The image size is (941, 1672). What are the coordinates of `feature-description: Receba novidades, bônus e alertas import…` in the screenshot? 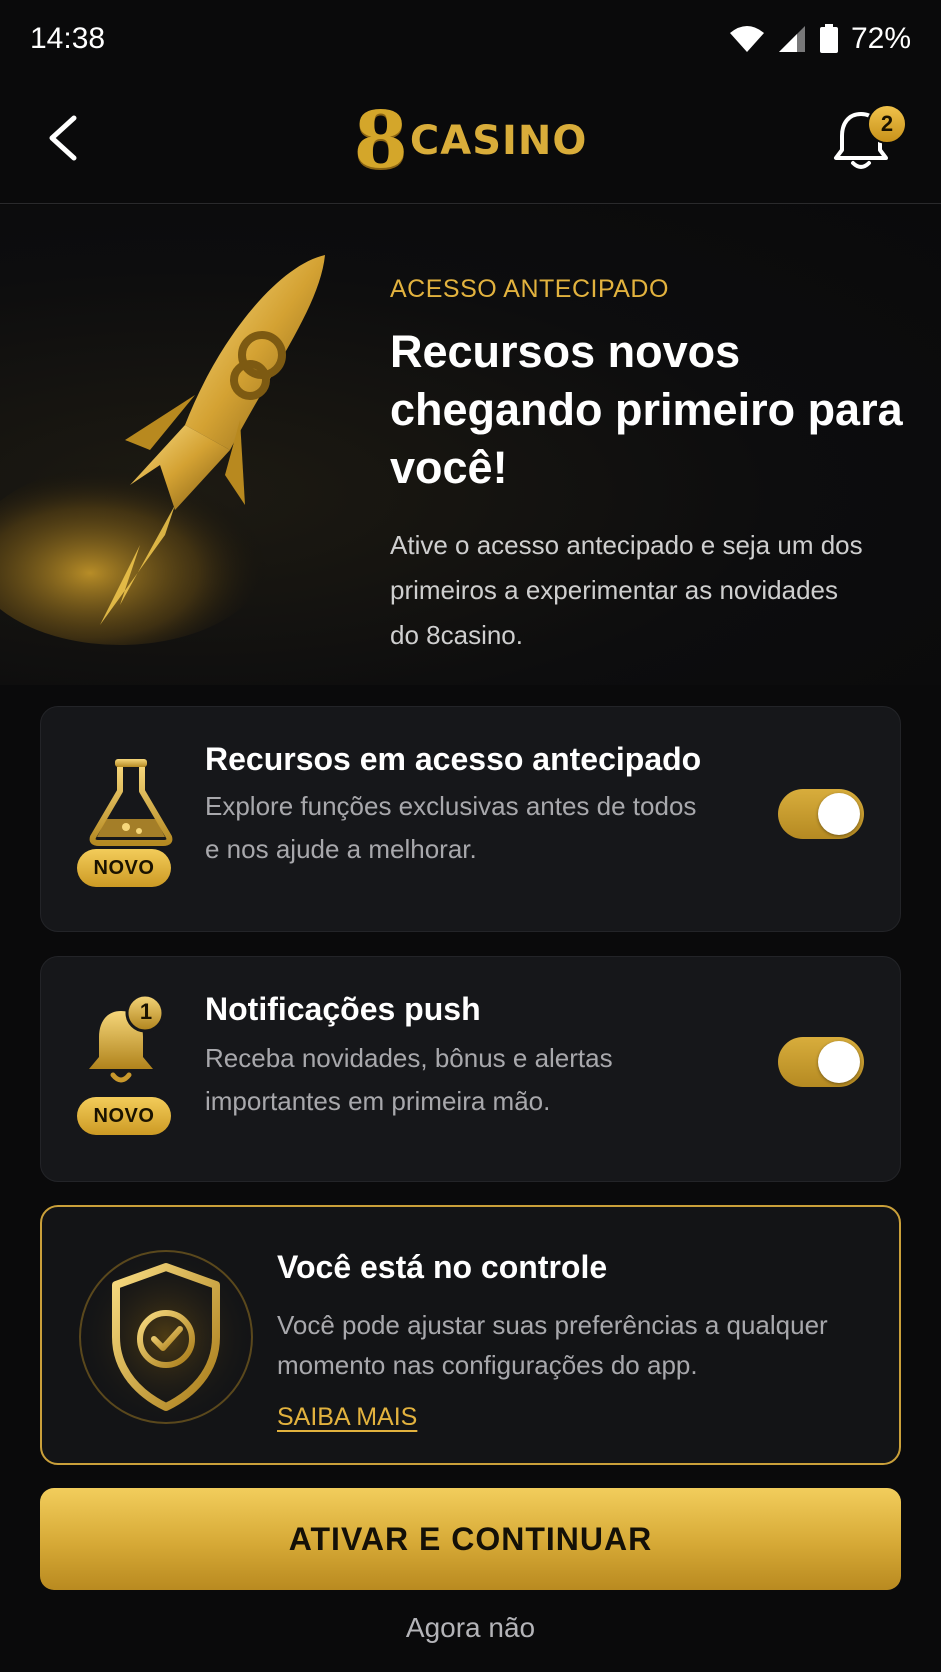 It's located at (409, 1079).